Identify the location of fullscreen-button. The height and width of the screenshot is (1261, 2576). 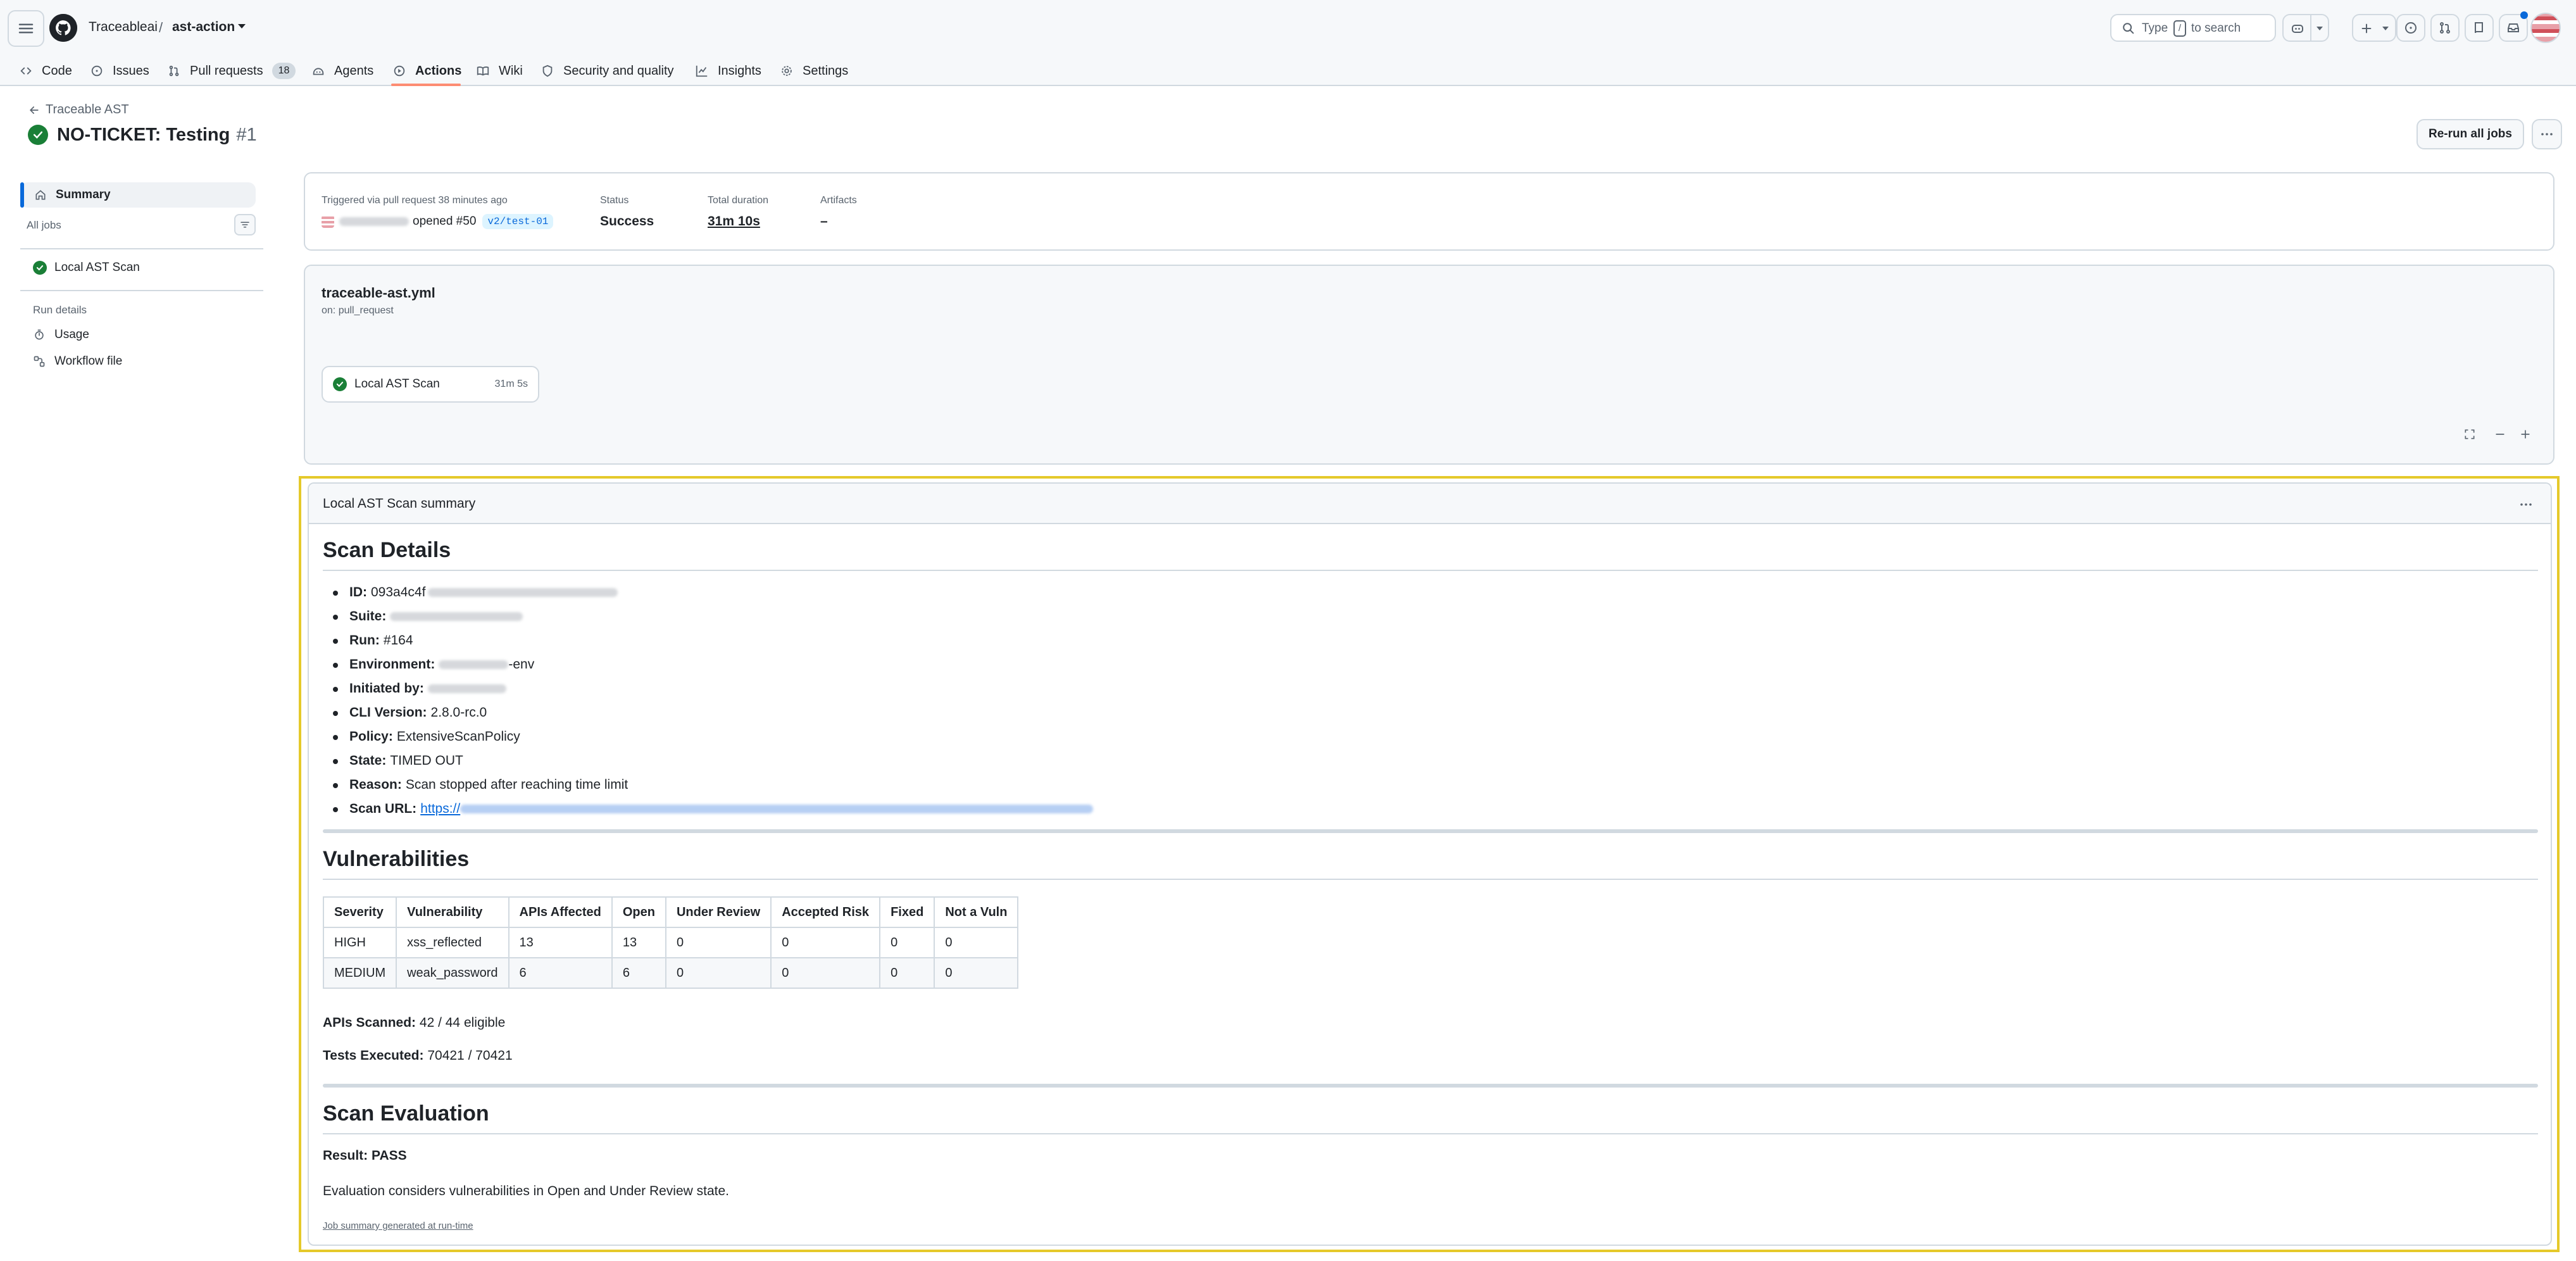
(2469, 434).